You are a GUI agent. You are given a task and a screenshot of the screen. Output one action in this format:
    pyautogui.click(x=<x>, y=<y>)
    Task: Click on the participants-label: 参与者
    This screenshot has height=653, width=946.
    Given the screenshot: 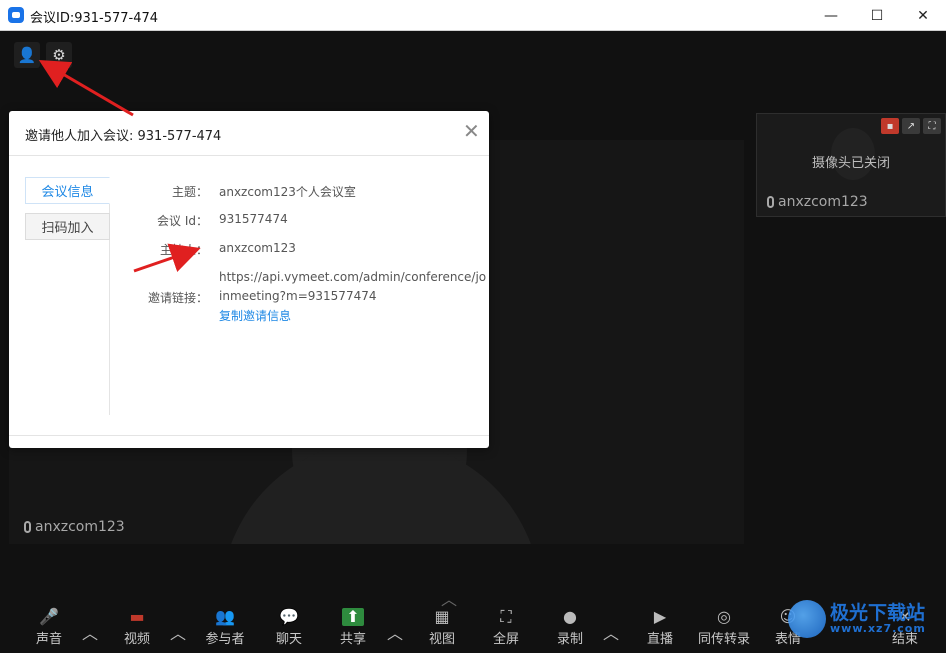 What is the action you would take?
    pyautogui.click(x=225, y=639)
    